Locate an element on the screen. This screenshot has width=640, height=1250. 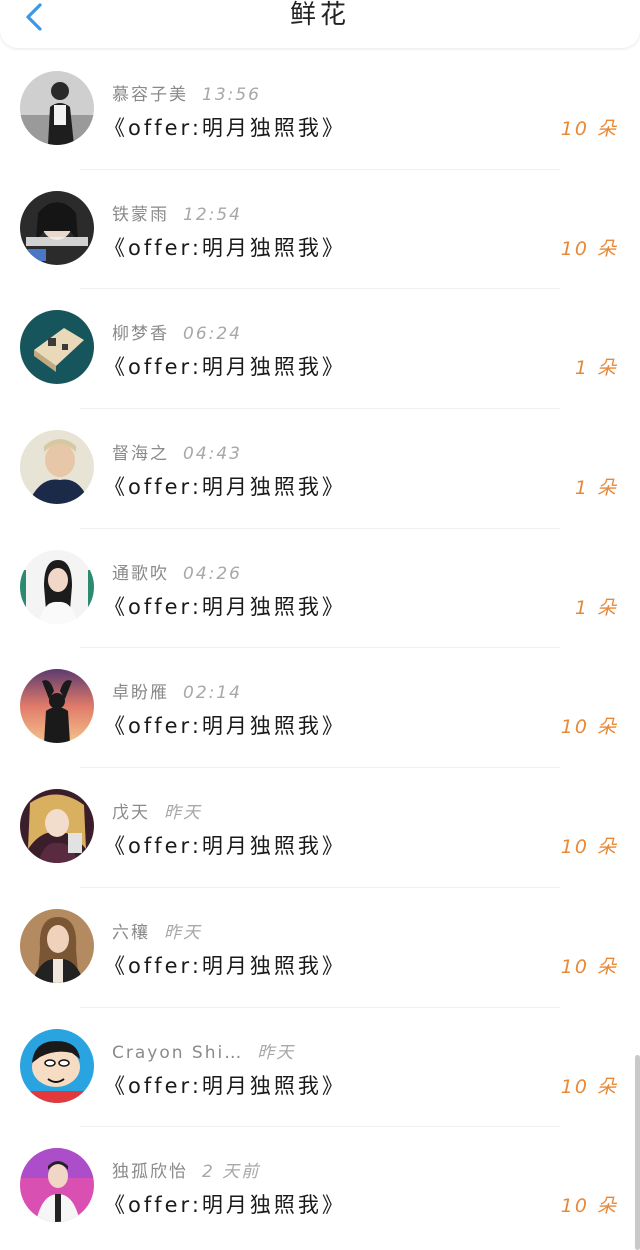
list-item: 戊天 昨天 《offer:明月独照我》 10 朵 is located at coordinates (320, 828).